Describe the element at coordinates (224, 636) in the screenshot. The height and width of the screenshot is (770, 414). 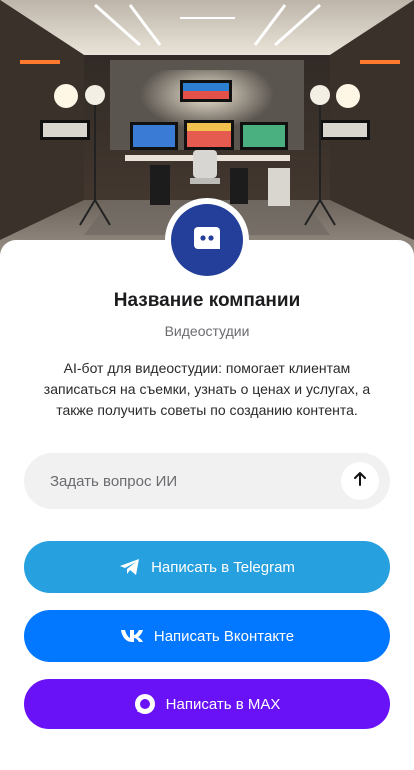
I see `vk-button-label: Написать Вконтакте` at that location.